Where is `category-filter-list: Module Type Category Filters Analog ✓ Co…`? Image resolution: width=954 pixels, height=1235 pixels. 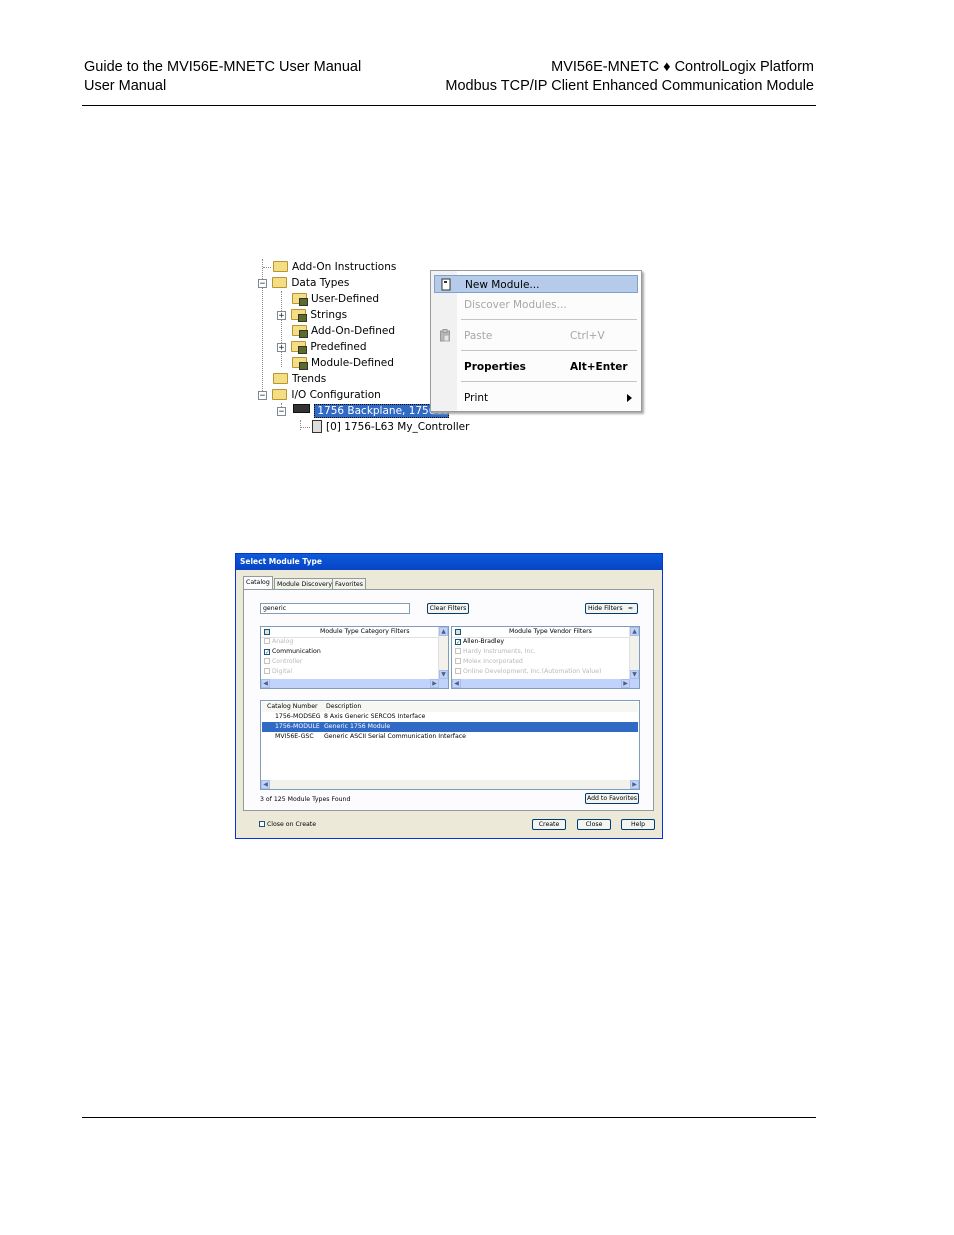 category-filter-list: Module Type Category Filters Analog ✓ Co… is located at coordinates (354, 657).